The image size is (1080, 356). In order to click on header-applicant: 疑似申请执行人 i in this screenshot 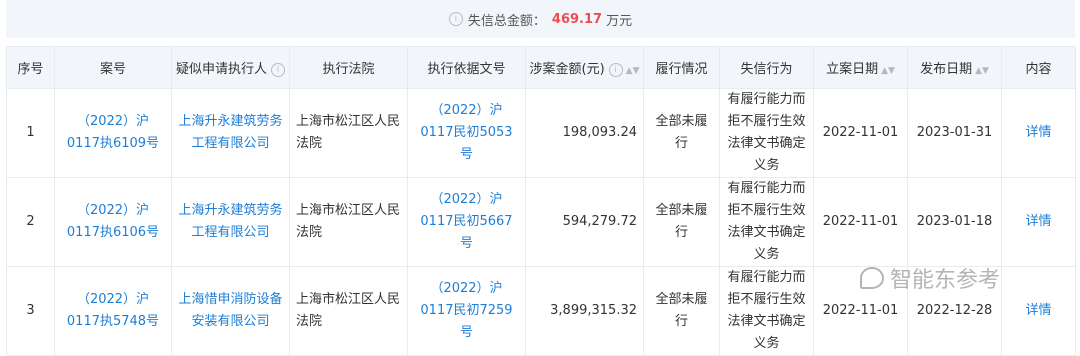, I will do `click(230, 67)`.